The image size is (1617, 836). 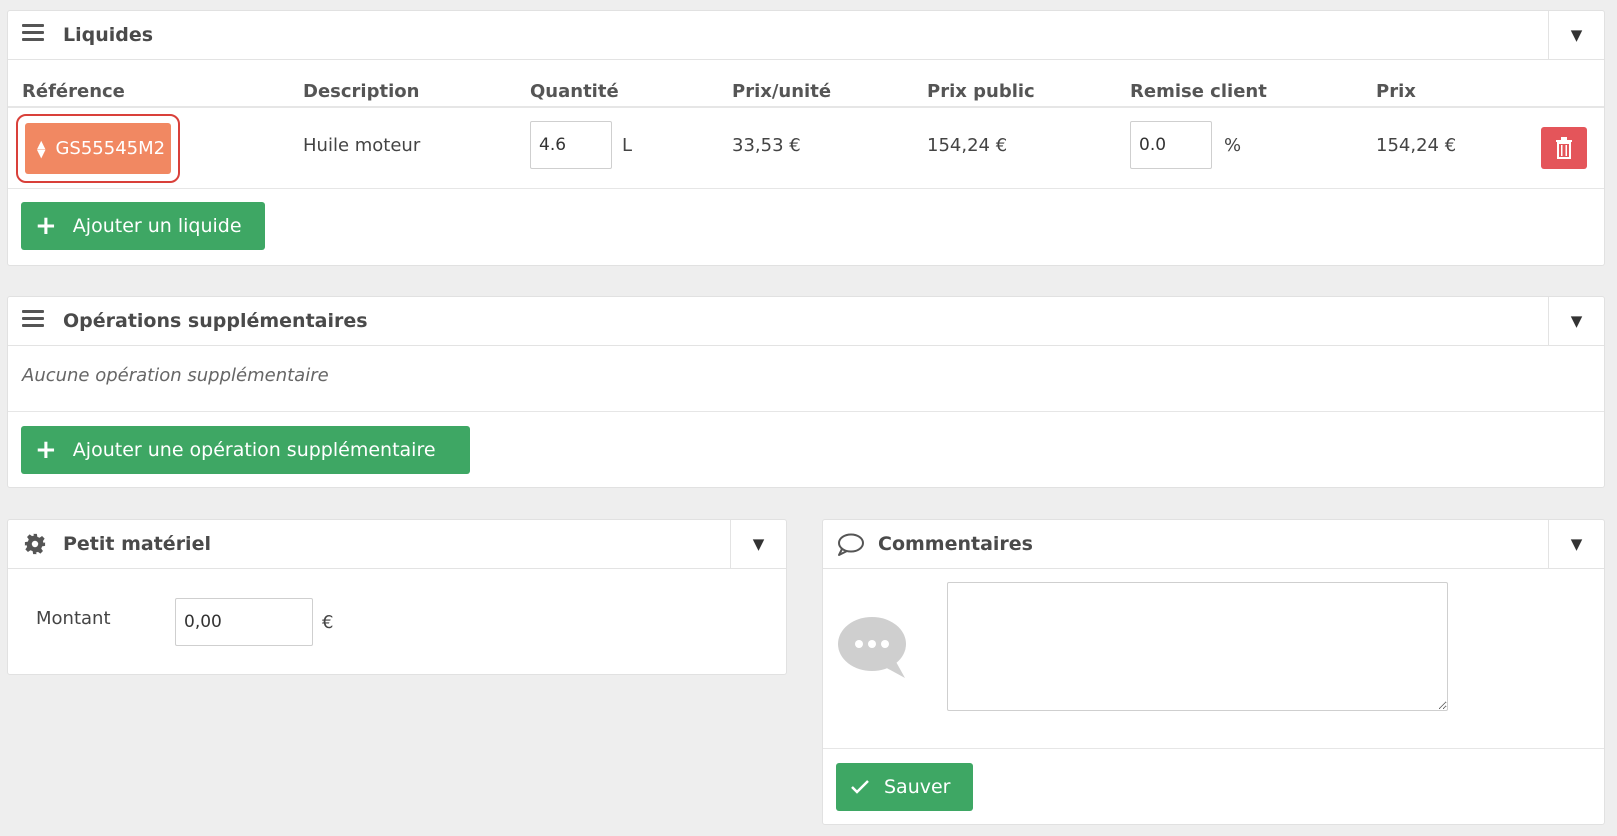 I want to click on row-divider, so click(x=806, y=188).